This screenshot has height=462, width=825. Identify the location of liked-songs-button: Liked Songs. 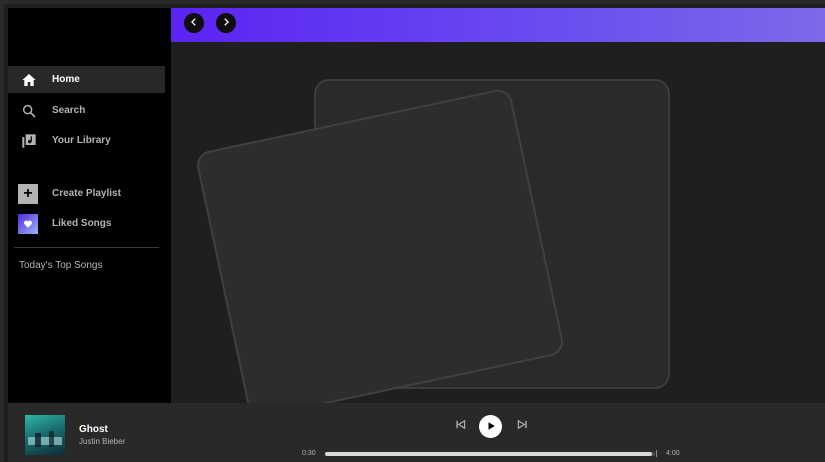
(86, 223).